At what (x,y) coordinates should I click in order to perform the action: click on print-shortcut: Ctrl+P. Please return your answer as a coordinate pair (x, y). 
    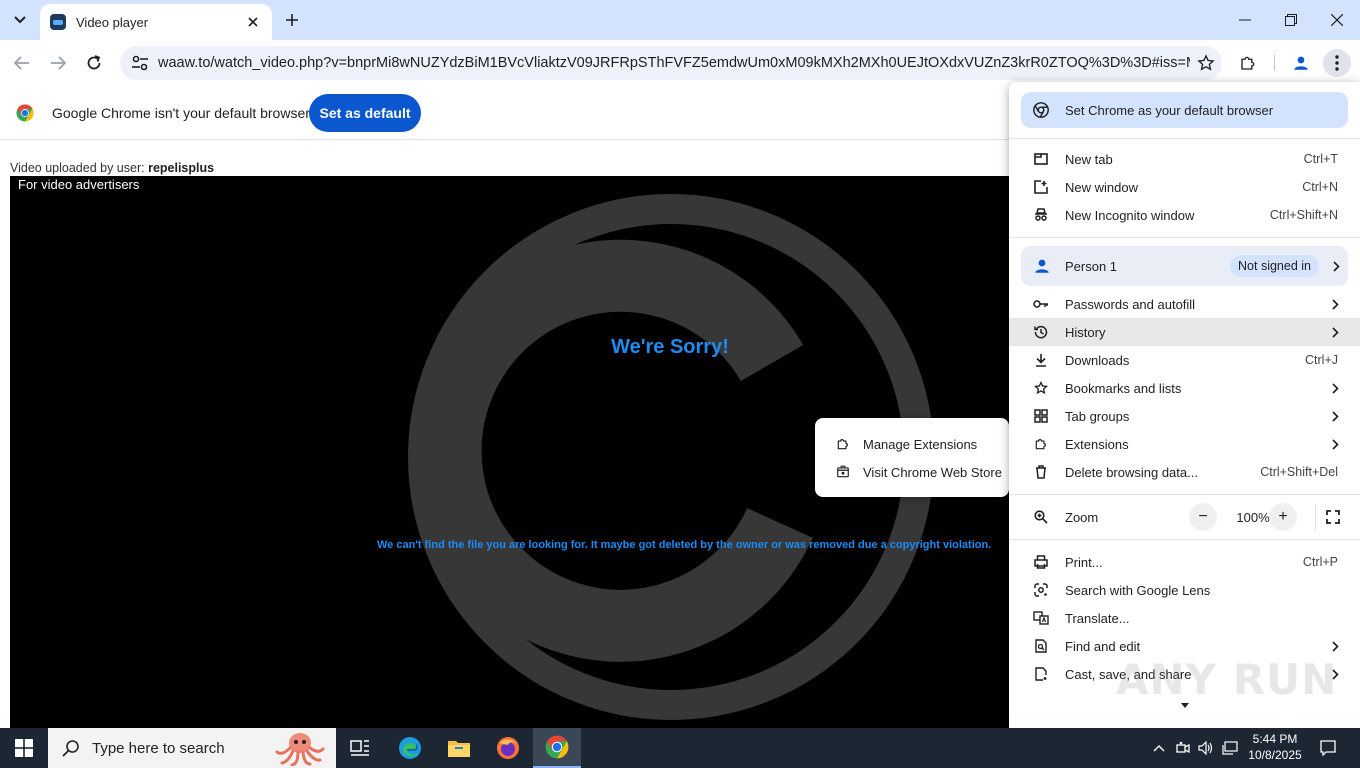
    Looking at the image, I should click on (1320, 562).